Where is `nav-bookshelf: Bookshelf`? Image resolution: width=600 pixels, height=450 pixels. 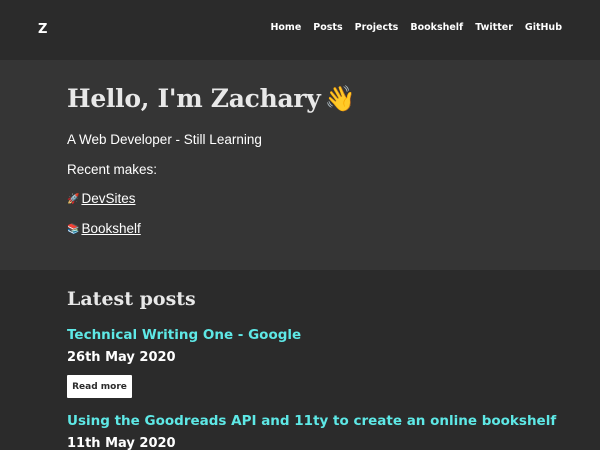
nav-bookshelf: Bookshelf is located at coordinates (436, 27).